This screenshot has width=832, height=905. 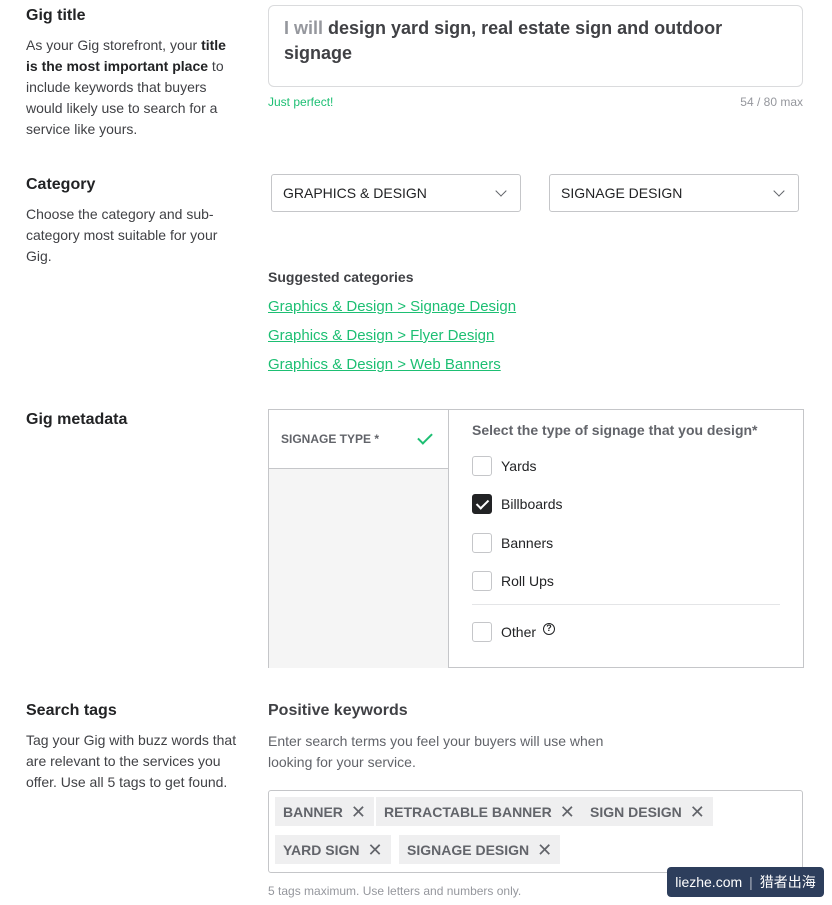 I want to click on option-label: Yards, so click(x=519, y=466).